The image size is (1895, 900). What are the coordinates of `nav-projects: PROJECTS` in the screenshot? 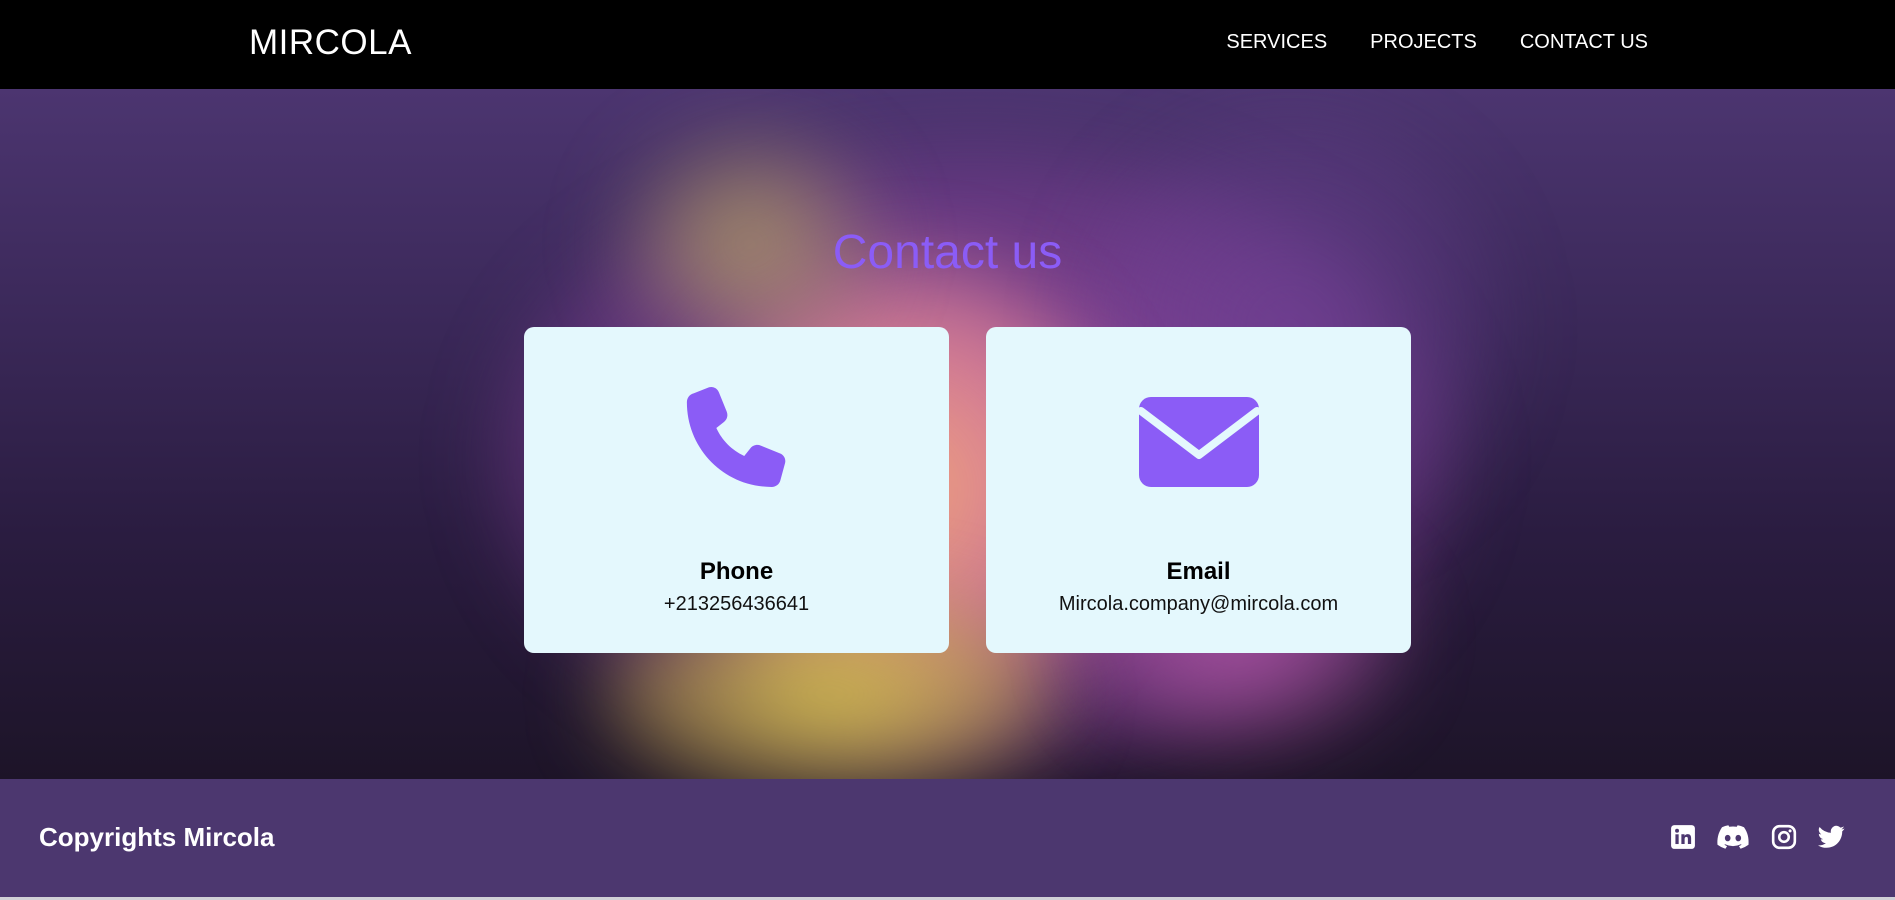 It's located at (1423, 42).